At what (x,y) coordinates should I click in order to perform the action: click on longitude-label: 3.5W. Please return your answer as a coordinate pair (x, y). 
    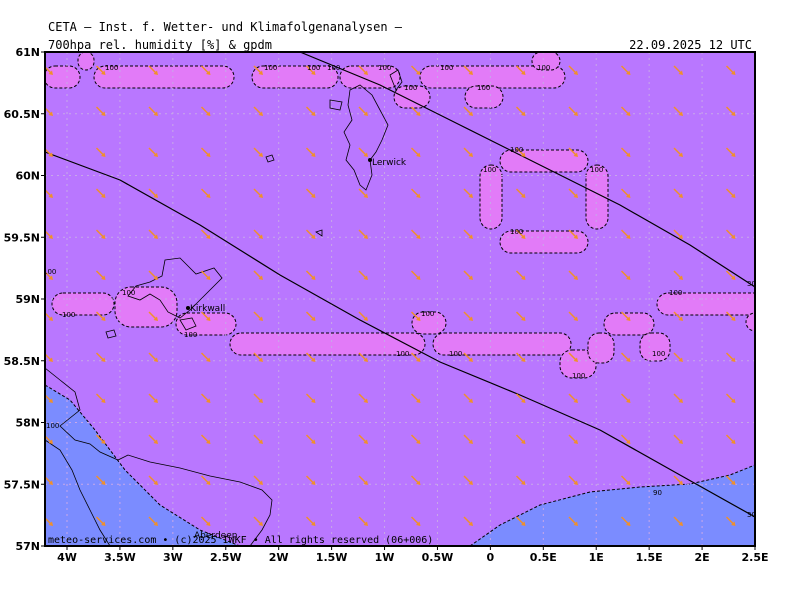
    Looking at the image, I should click on (120, 557).